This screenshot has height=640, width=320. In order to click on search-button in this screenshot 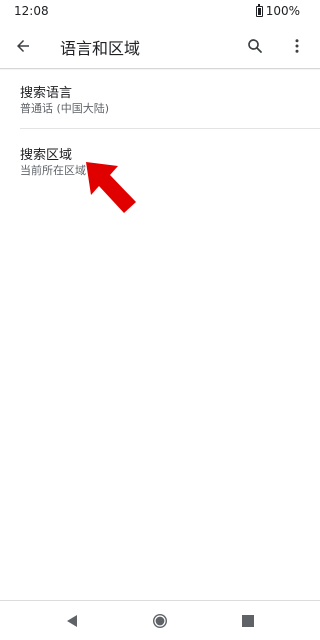, I will do `click(255, 46)`.